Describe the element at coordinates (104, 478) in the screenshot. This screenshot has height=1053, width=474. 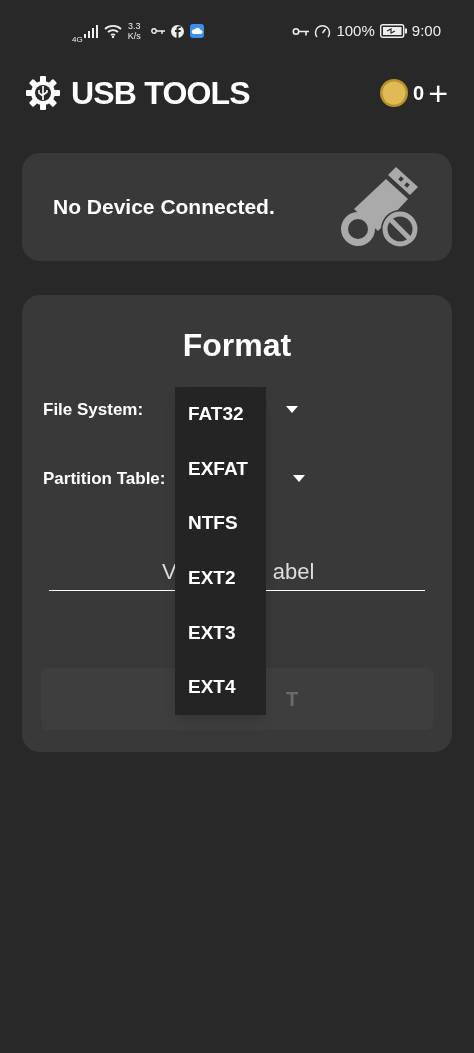
I see `field-label: Partition Table:` at that location.